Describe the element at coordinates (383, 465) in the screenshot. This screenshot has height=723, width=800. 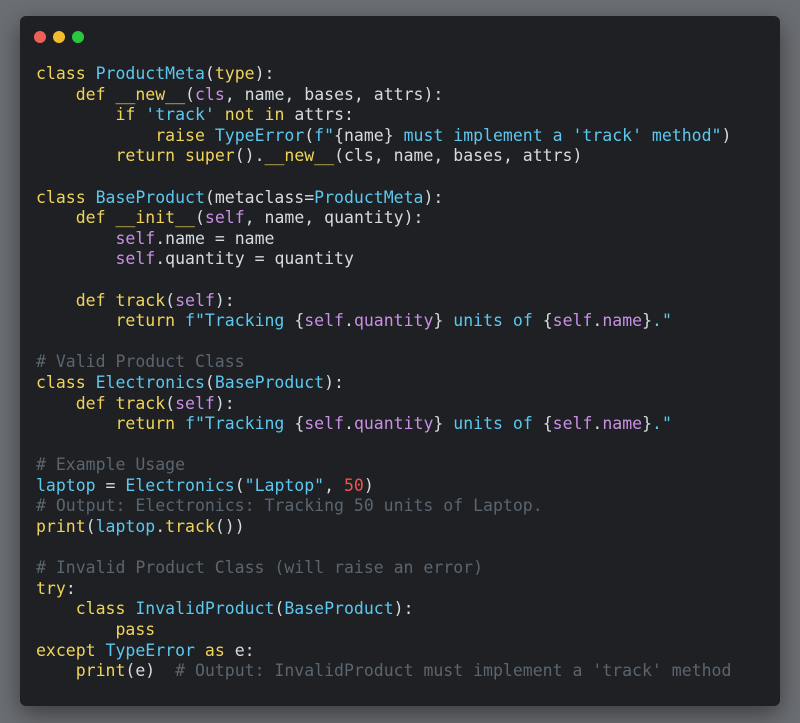
I see `code-line: # Example Usage` at that location.